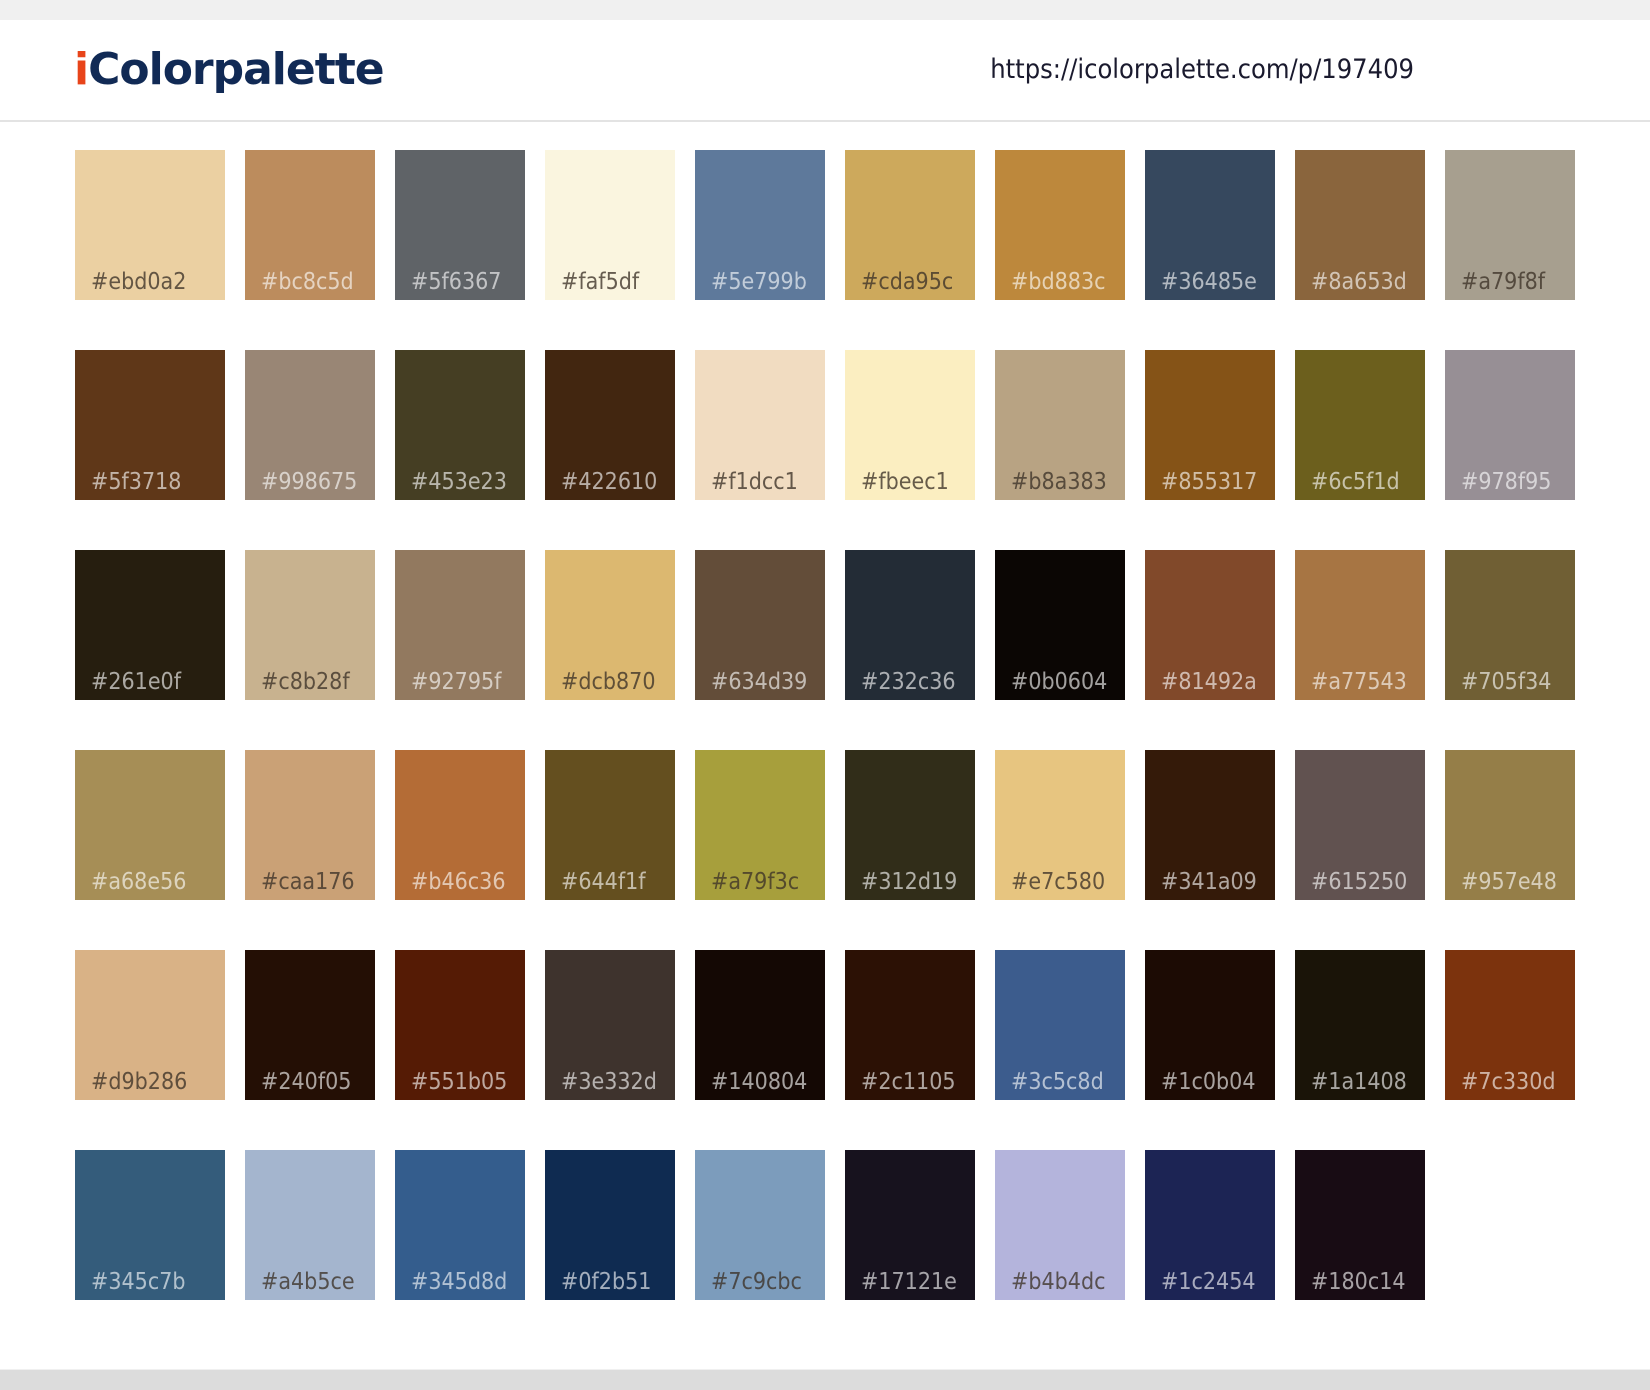  I want to click on color-swatch: #17121e, so click(910, 1225).